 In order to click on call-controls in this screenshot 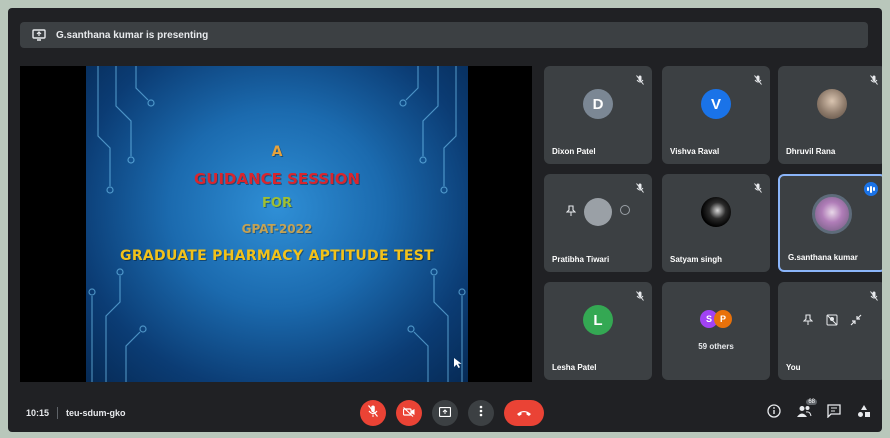, I will do `click(452, 413)`.